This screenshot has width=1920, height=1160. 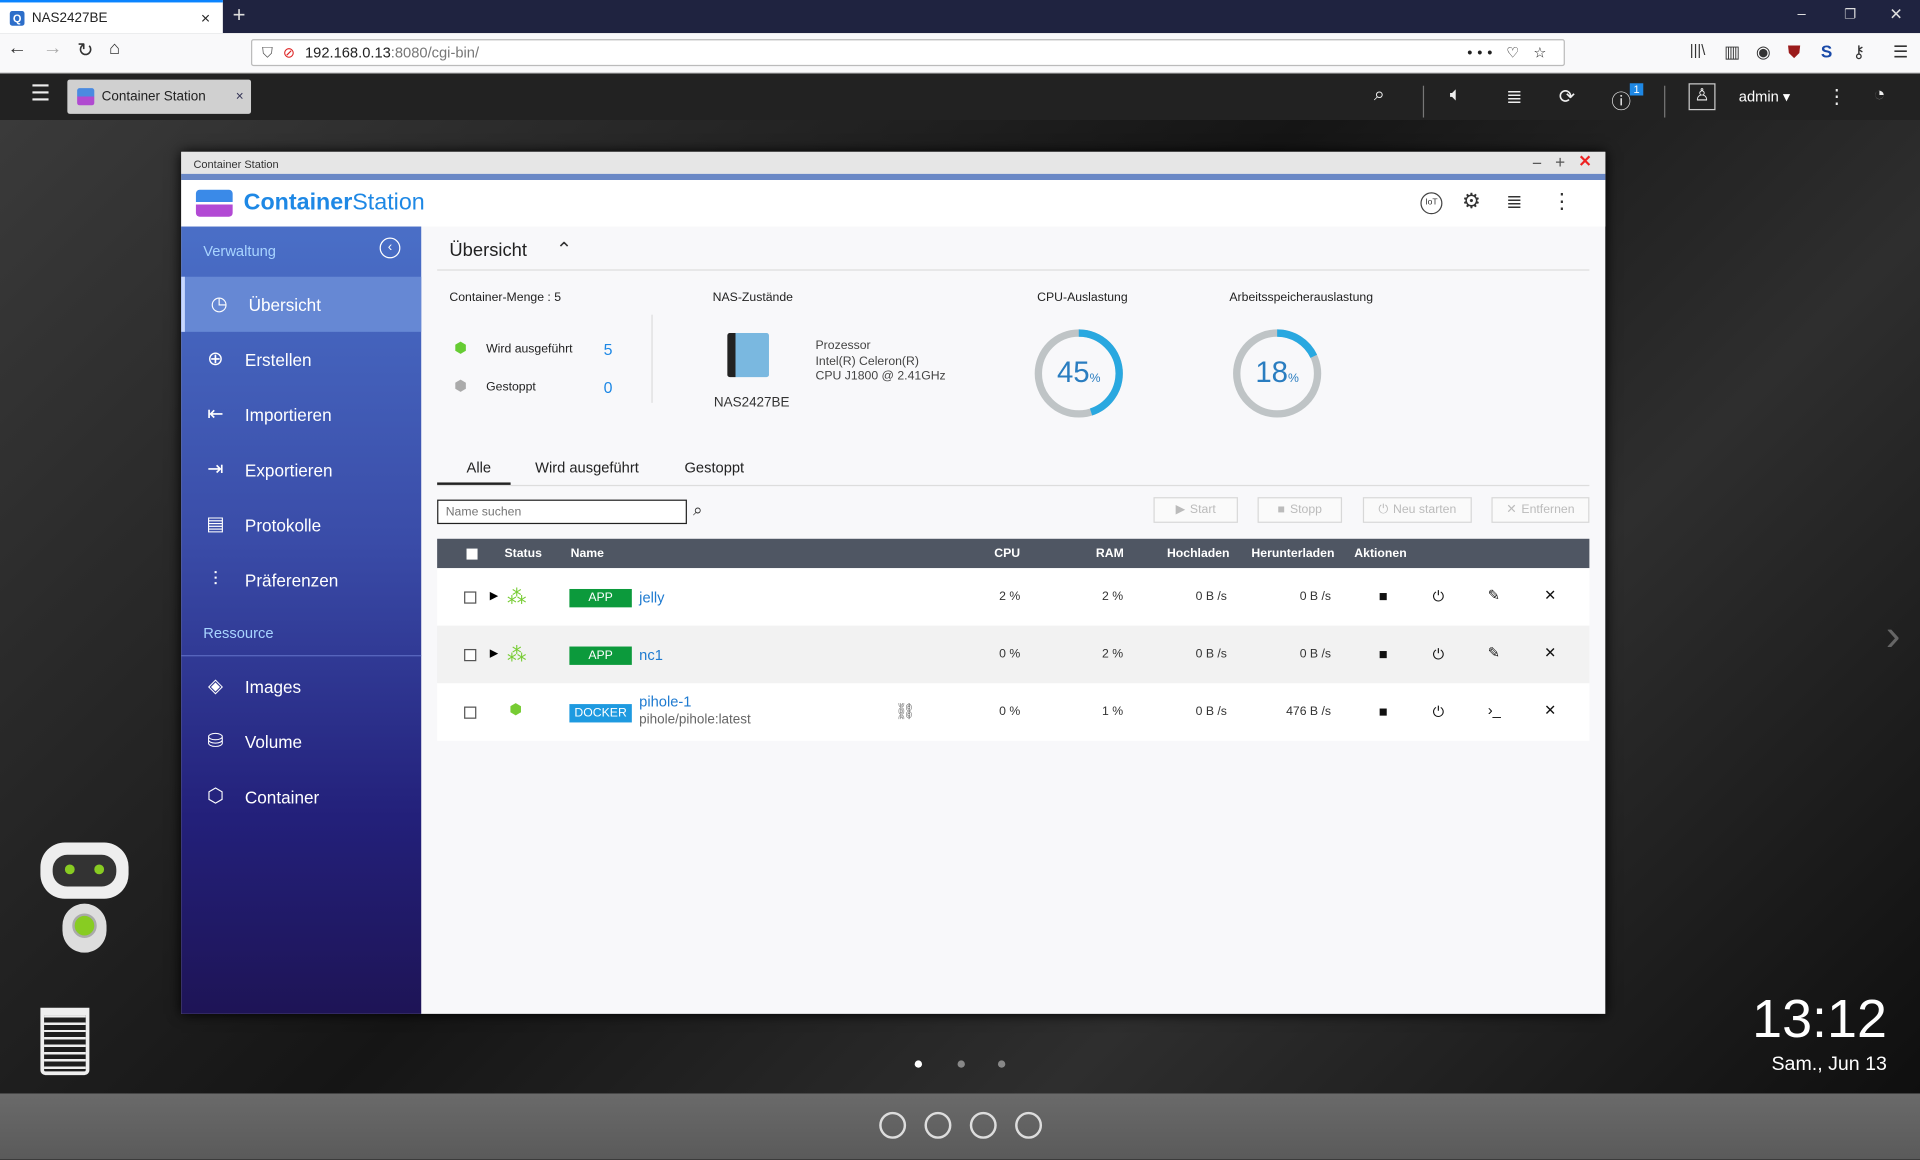 I want to click on reload-icon: ↻, so click(x=85, y=50).